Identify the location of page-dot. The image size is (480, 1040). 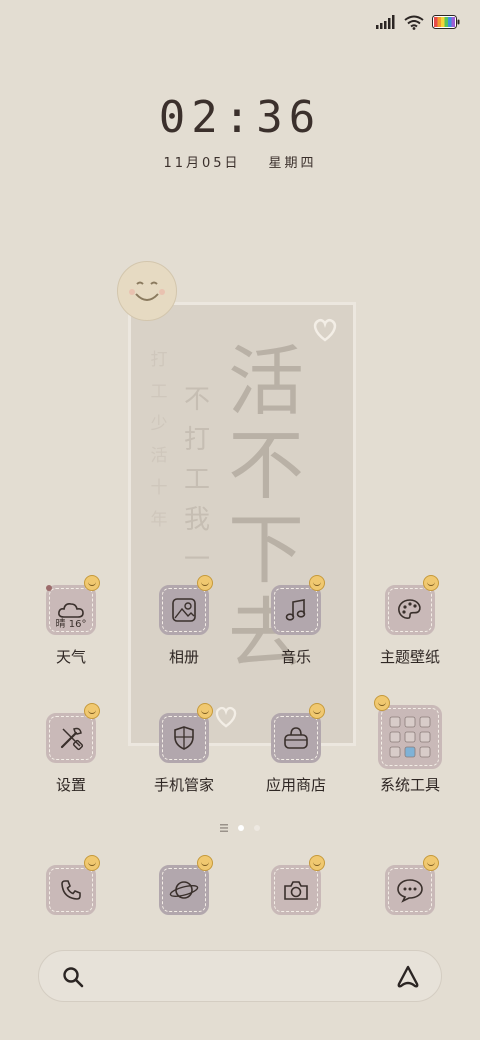
(257, 828).